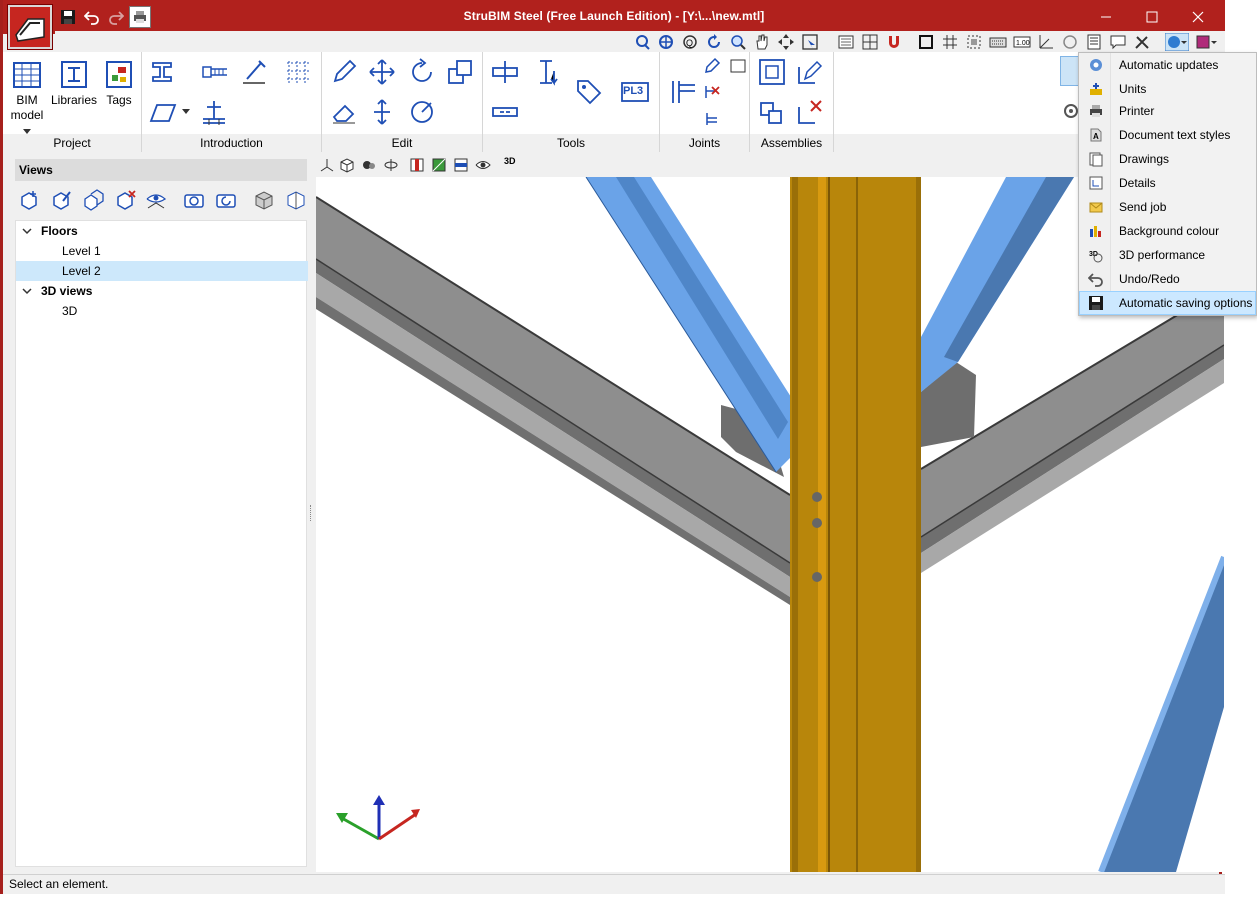  I want to click on clip-blue-icon, so click(461, 165).